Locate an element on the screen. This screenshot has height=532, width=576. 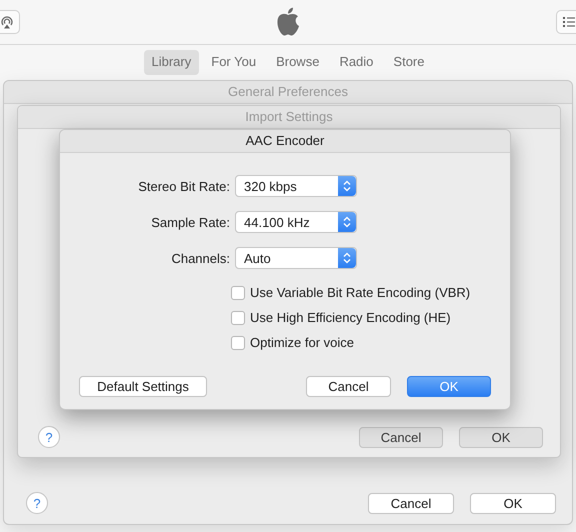
airplay-icon is located at coordinates (7, 22).